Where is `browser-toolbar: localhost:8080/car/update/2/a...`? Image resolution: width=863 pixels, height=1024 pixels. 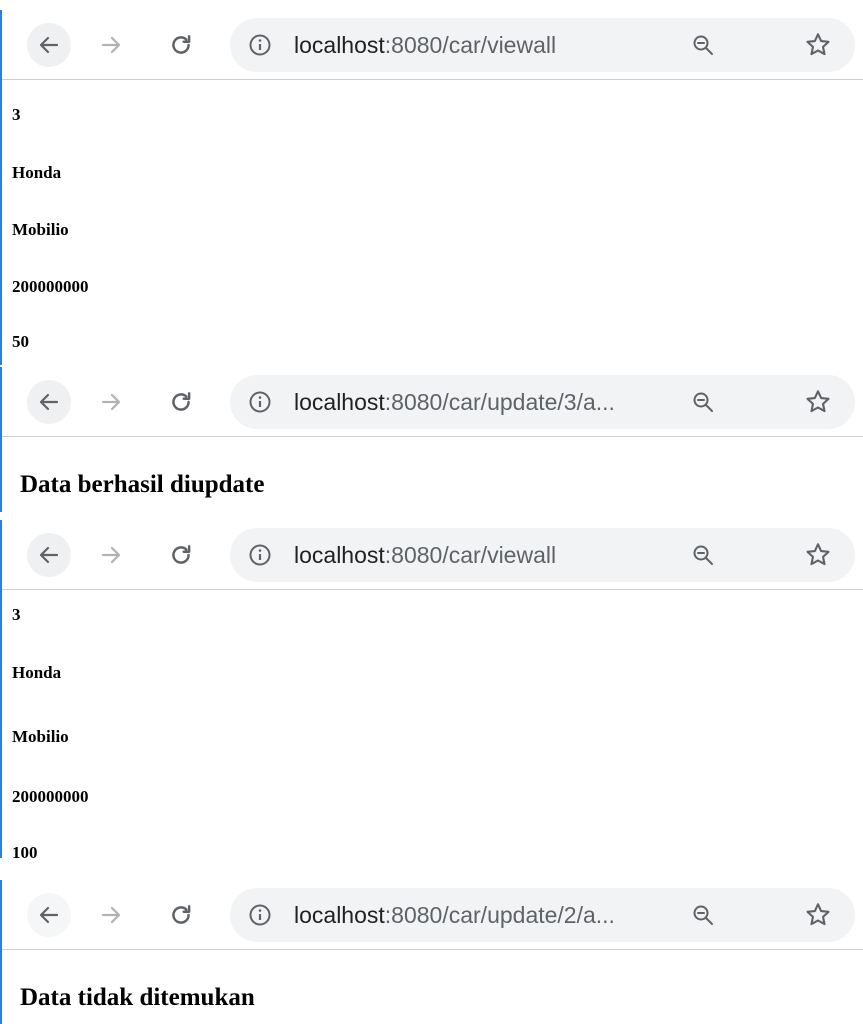
browser-toolbar: localhost:8080/car/update/2/a... is located at coordinates (432, 915).